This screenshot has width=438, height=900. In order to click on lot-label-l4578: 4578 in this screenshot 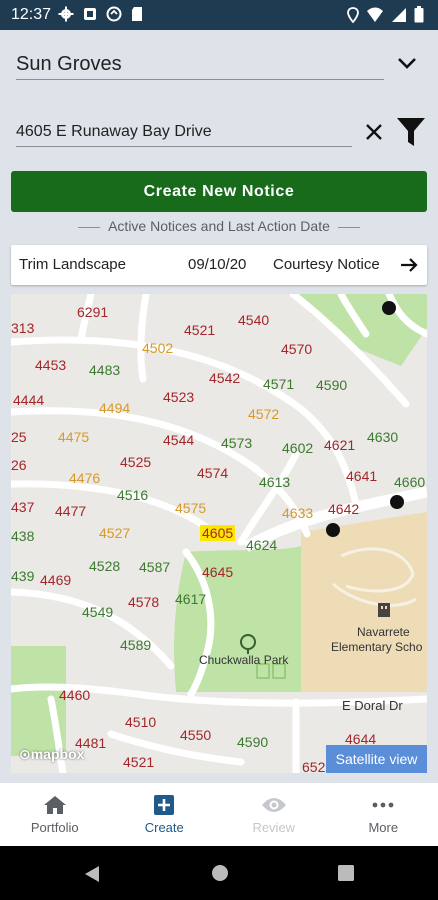, I will do `click(143, 602)`.